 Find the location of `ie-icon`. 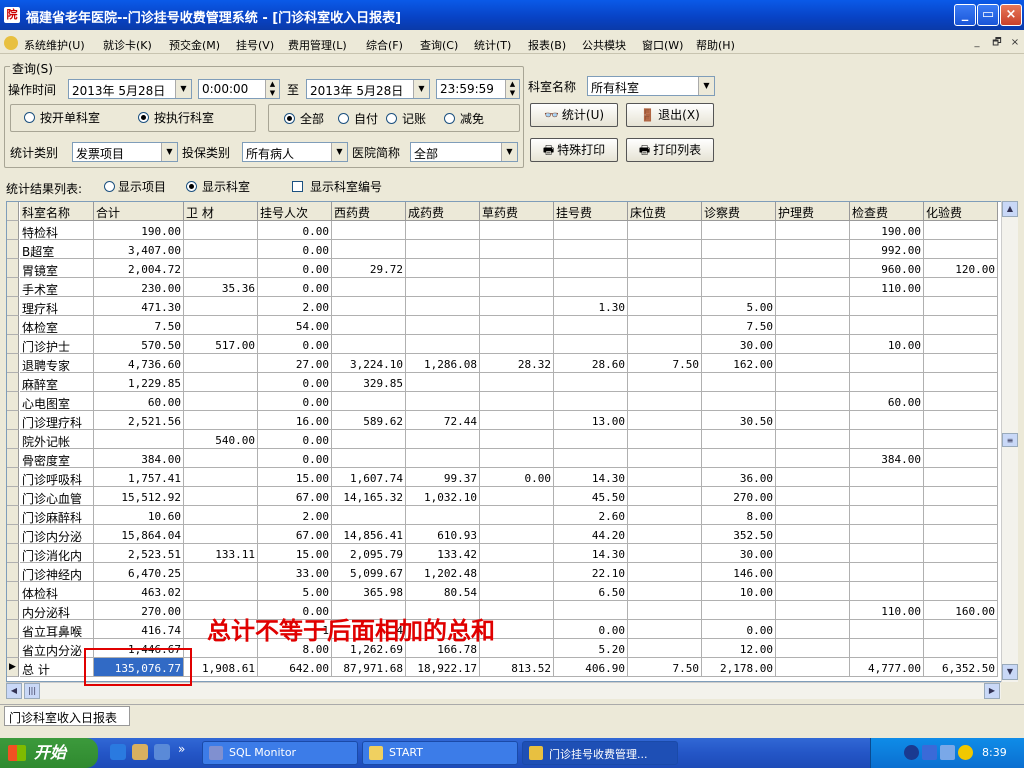

ie-icon is located at coordinates (118, 752).